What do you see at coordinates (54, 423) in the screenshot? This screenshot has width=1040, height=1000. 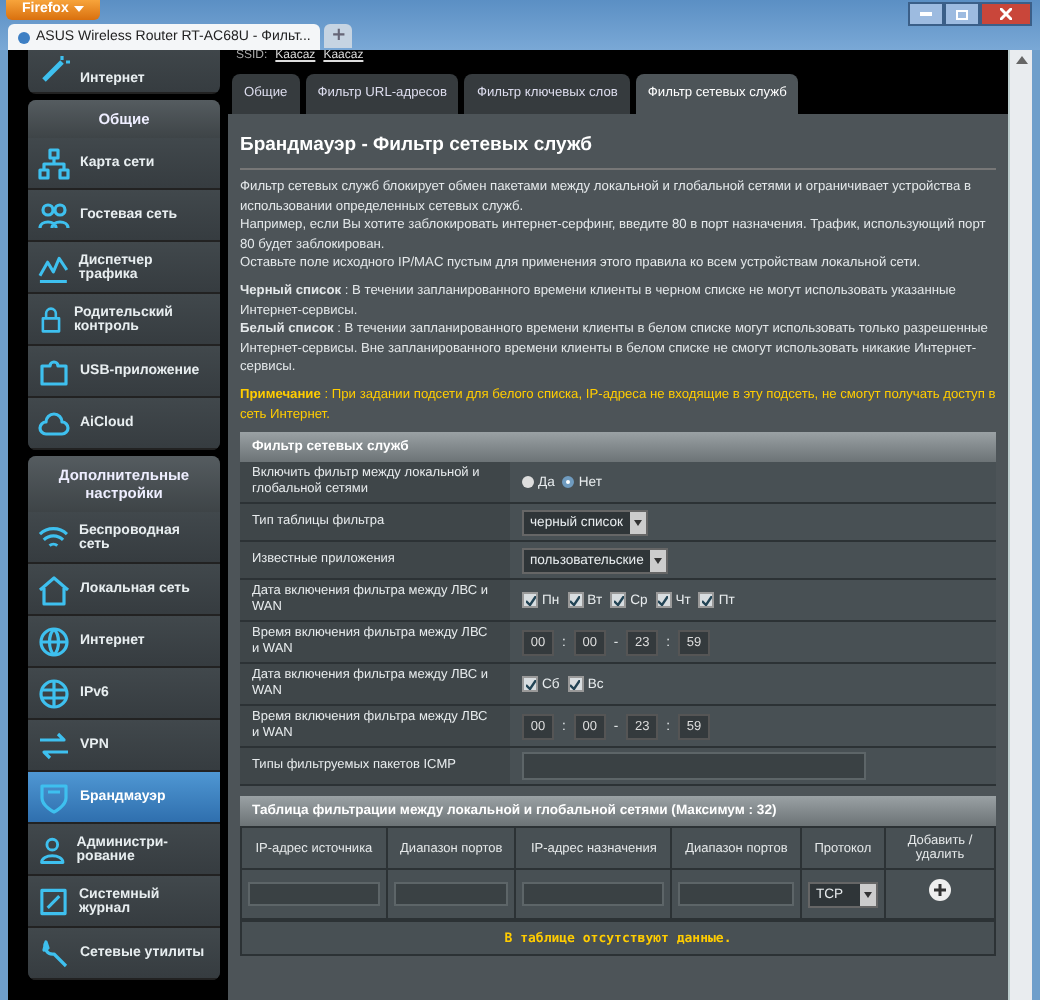 I see `cloud-icon` at bounding box center [54, 423].